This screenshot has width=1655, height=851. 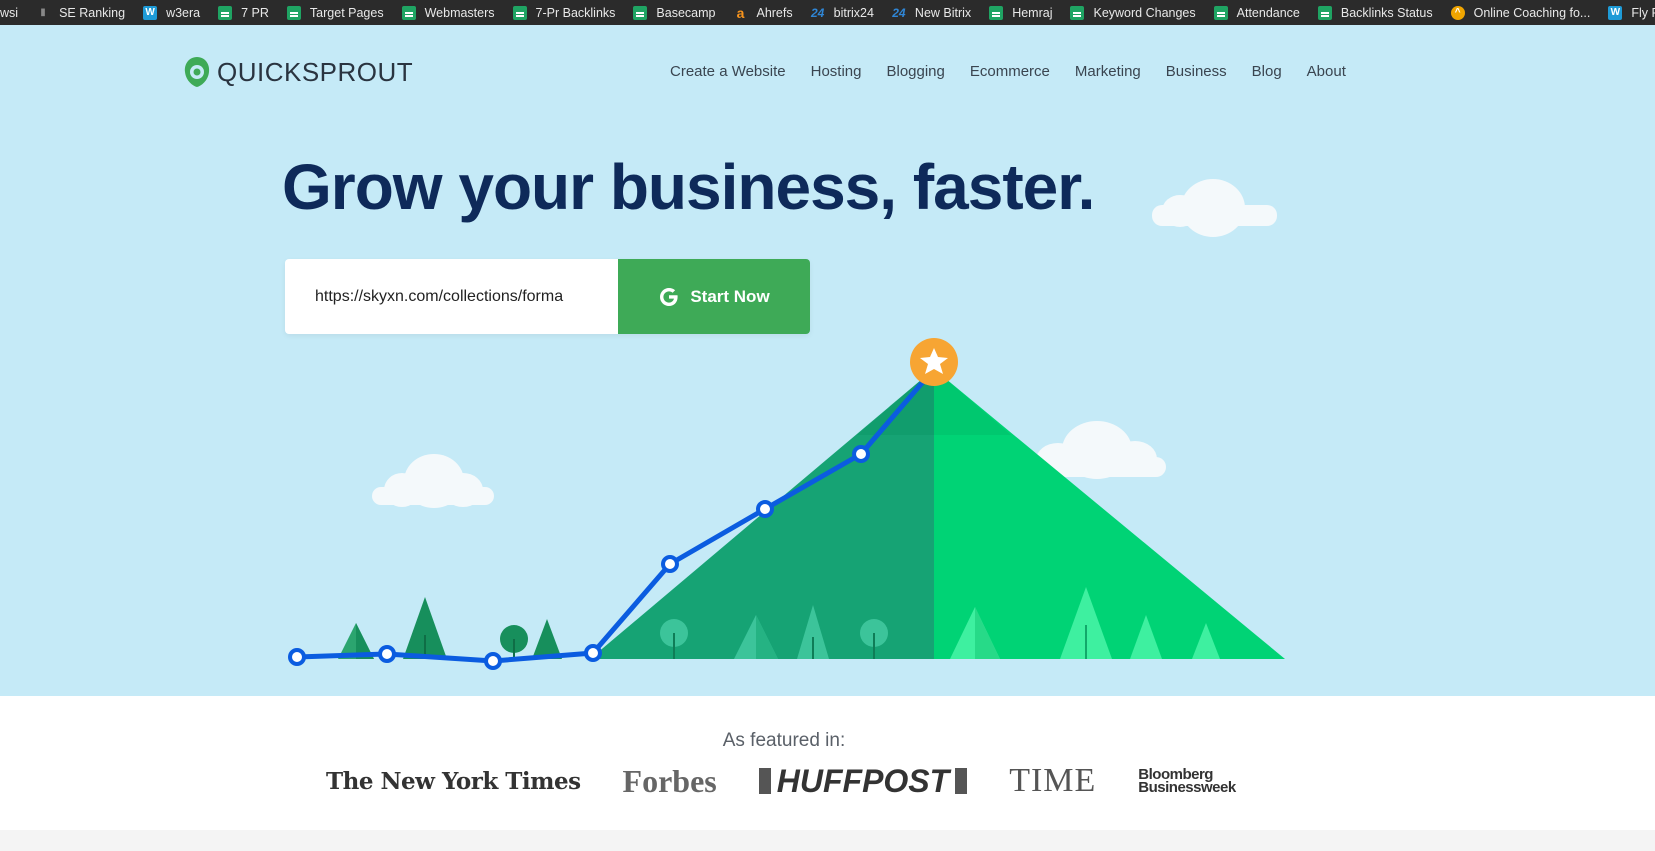 What do you see at coordinates (1032, 12) in the screenshot?
I see `bookmark-label: Hemraj` at bounding box center [1032, 12].